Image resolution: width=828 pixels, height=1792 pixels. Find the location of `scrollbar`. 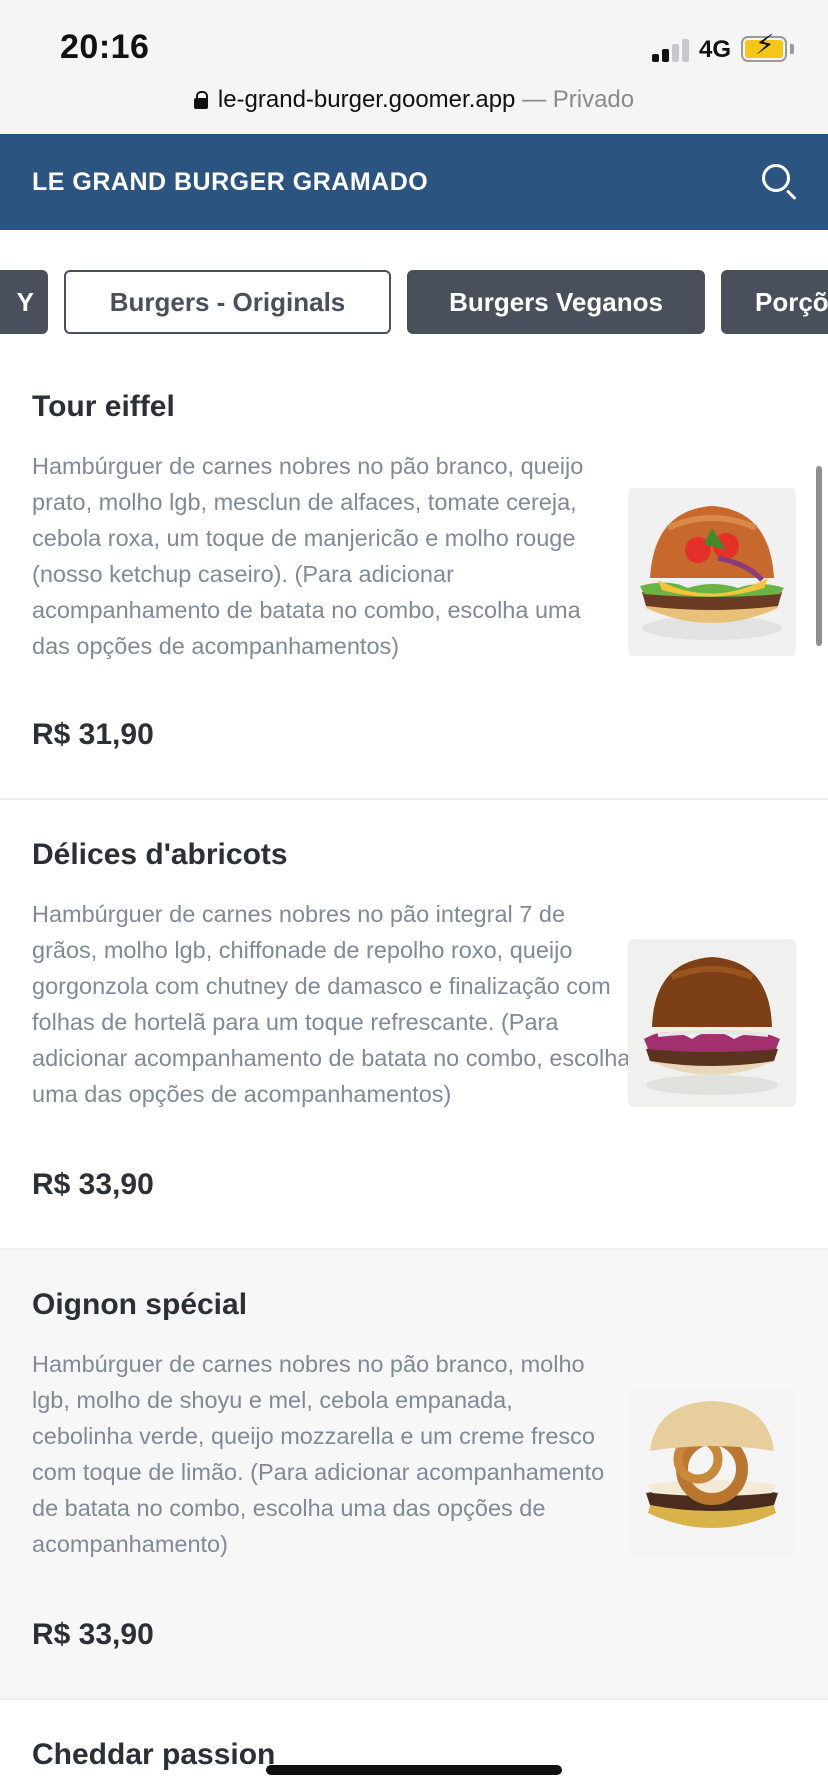

scrollbar is located at coordinates (819, 556).